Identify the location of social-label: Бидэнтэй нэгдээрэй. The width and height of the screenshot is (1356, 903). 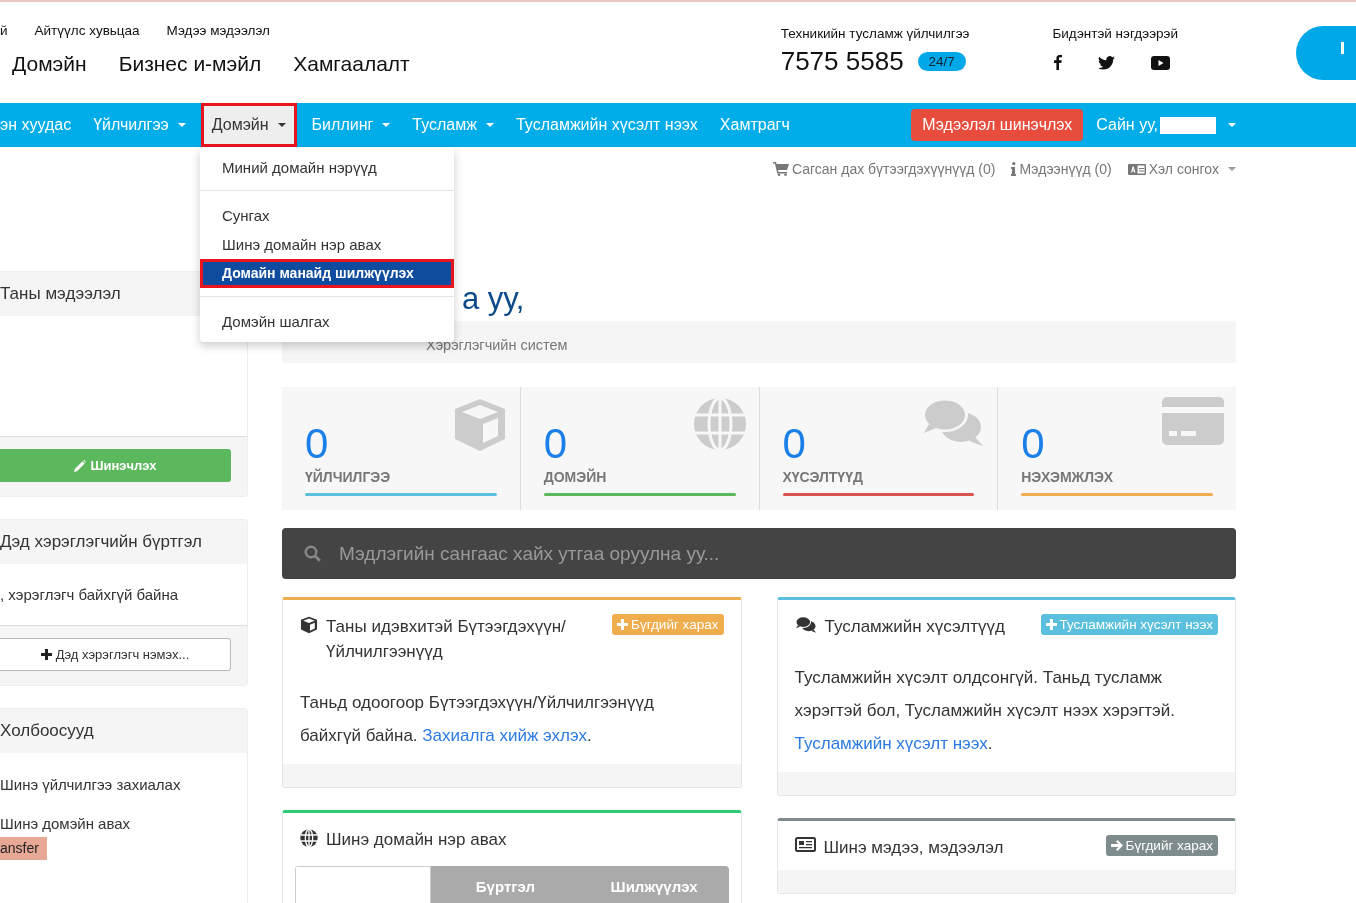
(1115, 33).